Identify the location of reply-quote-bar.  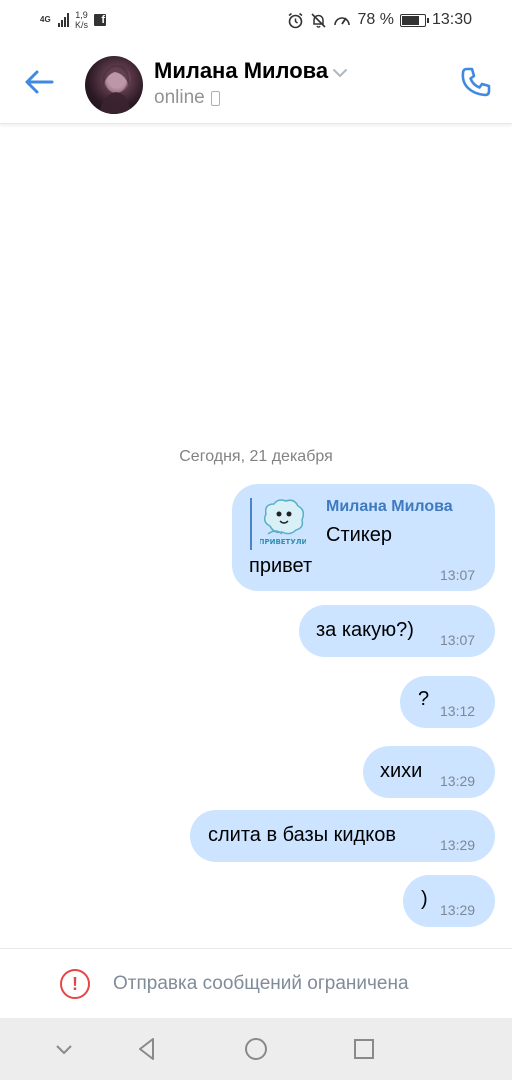
(251, 524).